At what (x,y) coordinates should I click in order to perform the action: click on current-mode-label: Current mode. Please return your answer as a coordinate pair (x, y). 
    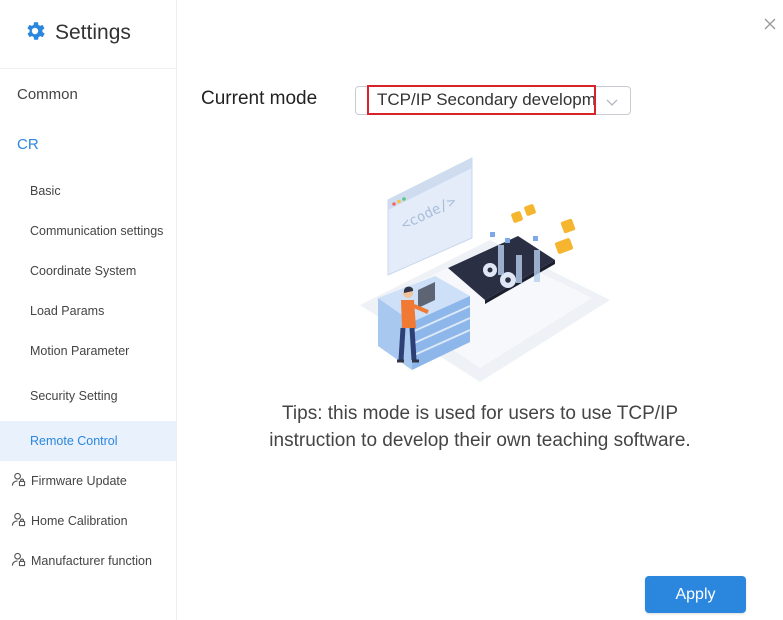
    Looking at the image, I should click on (259, 98).